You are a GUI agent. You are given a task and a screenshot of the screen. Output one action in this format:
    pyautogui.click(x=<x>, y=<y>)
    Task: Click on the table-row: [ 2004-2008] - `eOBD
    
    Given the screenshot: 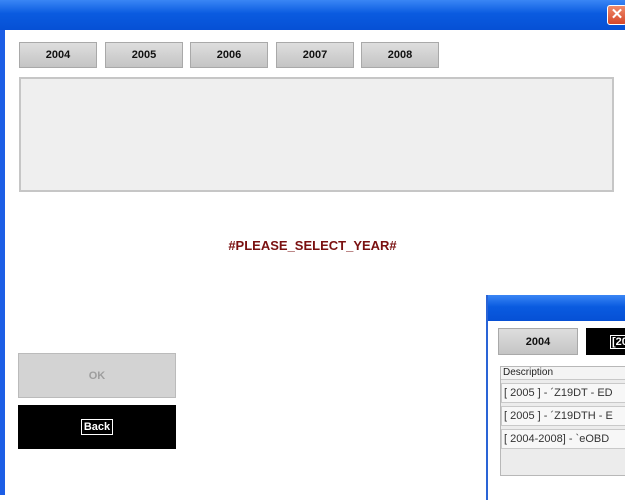 What is the action you would take?
    pyautogui.click(x=563, y=439)
    